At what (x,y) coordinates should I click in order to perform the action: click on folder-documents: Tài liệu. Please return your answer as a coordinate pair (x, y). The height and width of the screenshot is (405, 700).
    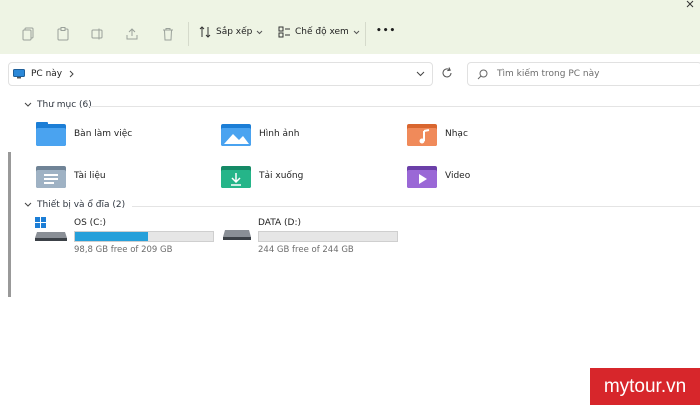
    Looking at the image, I should click on (71, 176).